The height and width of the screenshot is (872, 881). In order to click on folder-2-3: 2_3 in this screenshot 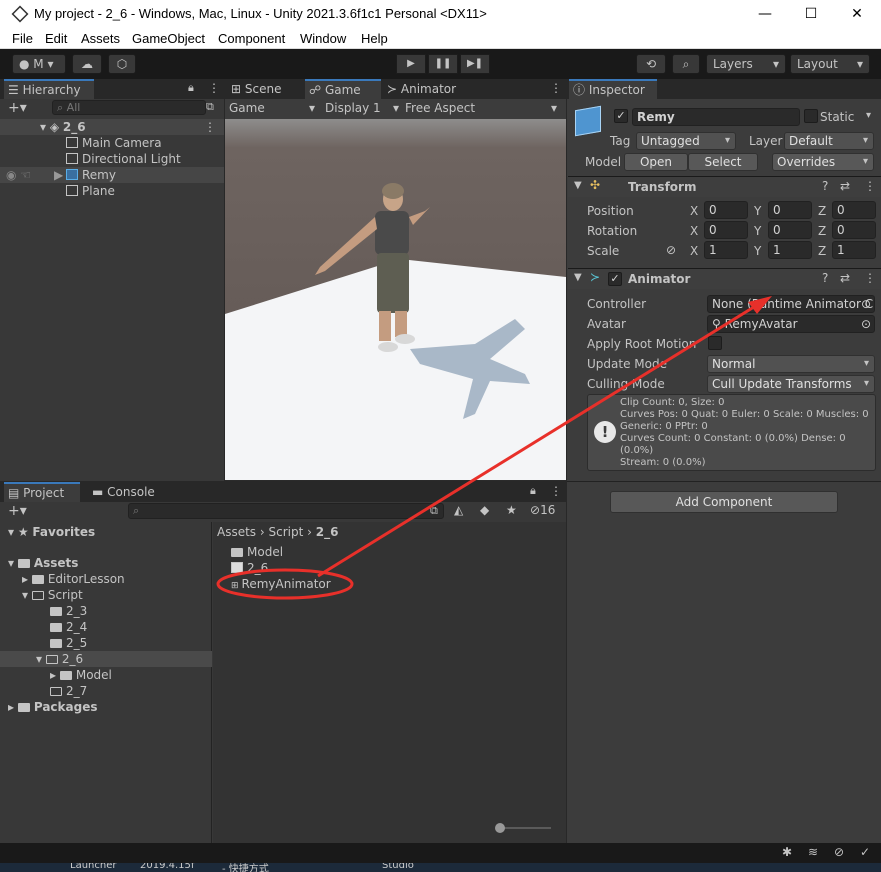, I will do `click(68, 611)`.